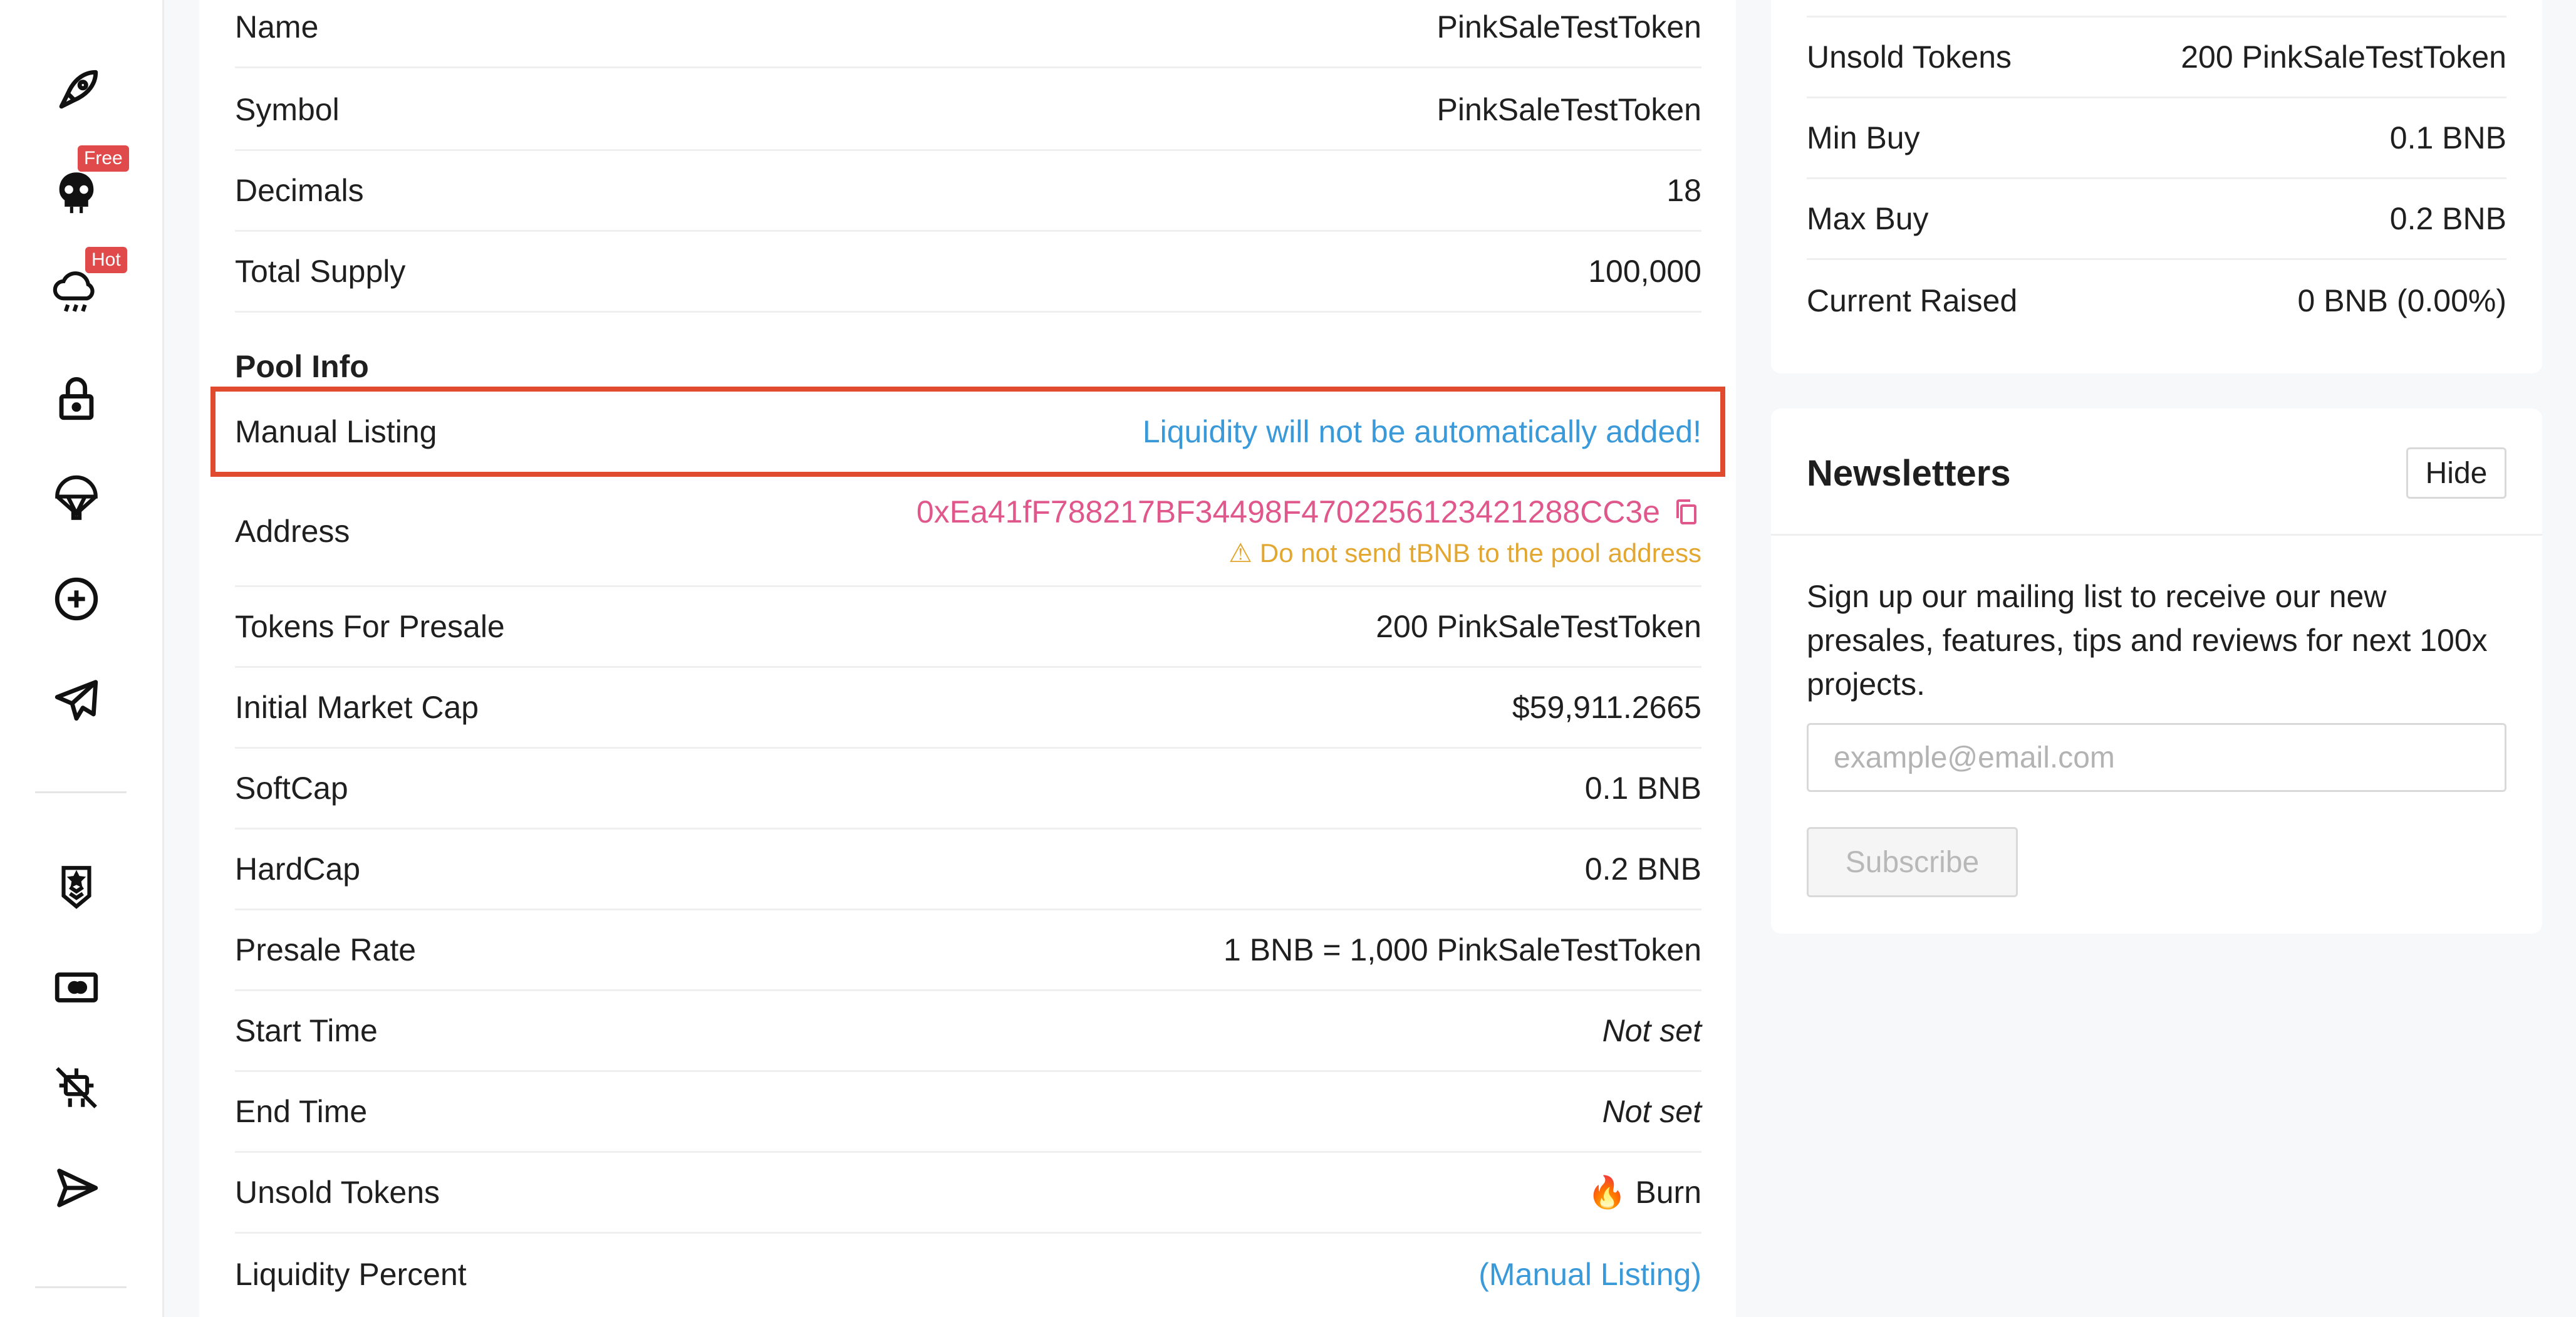  Describe the element at coordinates (1651, 1030) in the screenshot. I see `start-time-value: Not set` at that location.